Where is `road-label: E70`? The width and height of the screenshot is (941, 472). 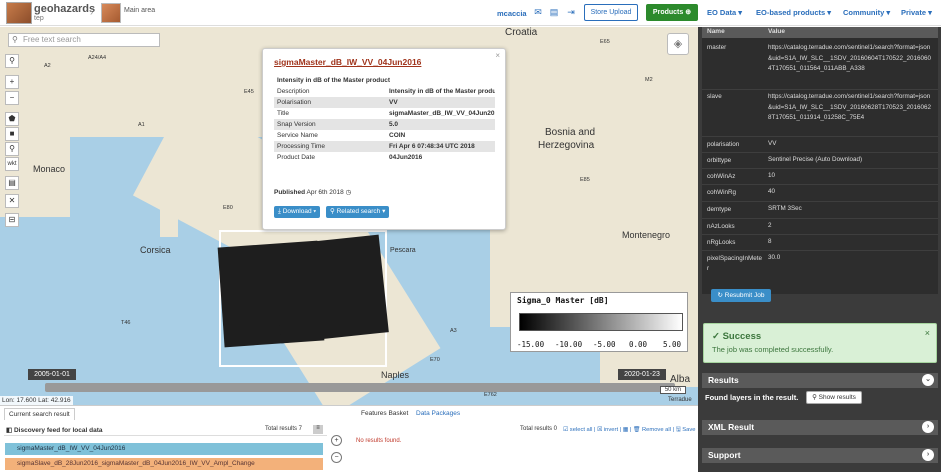 road-label: E70 is located at coordinates (435, 360).